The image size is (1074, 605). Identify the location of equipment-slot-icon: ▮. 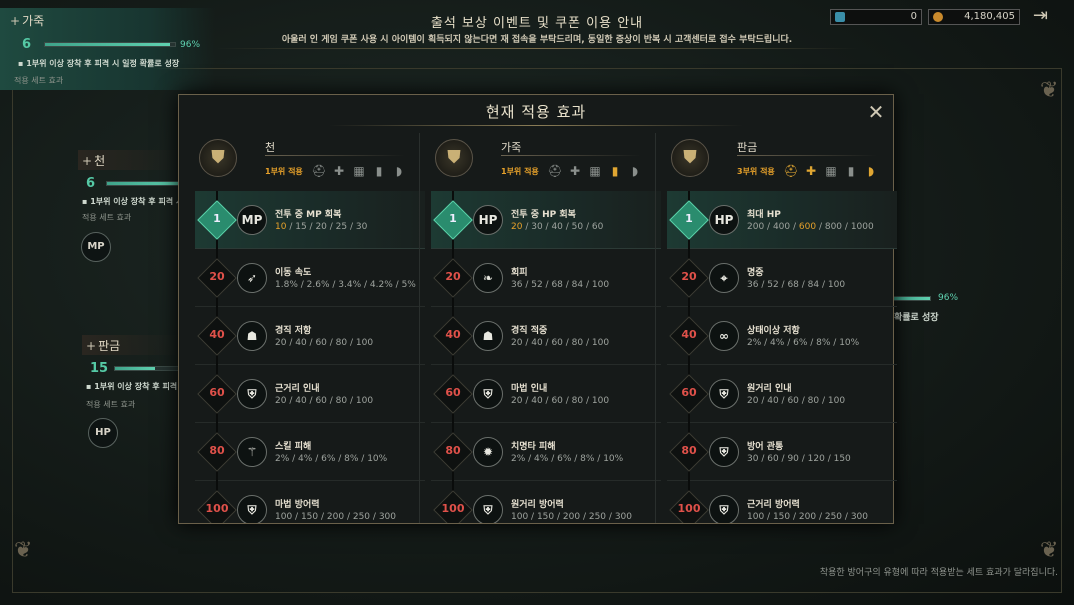
(615, 171).